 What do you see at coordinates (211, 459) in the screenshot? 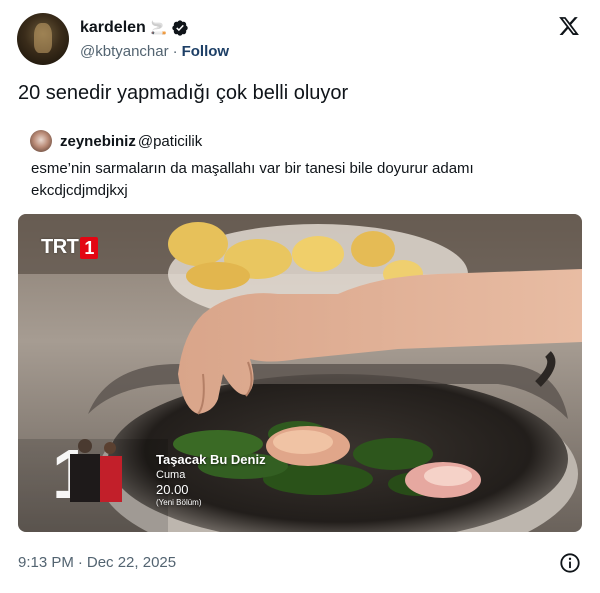
I see `promo-show-title: Taşacak Bu Deniz` at bounding box center [211, 459].